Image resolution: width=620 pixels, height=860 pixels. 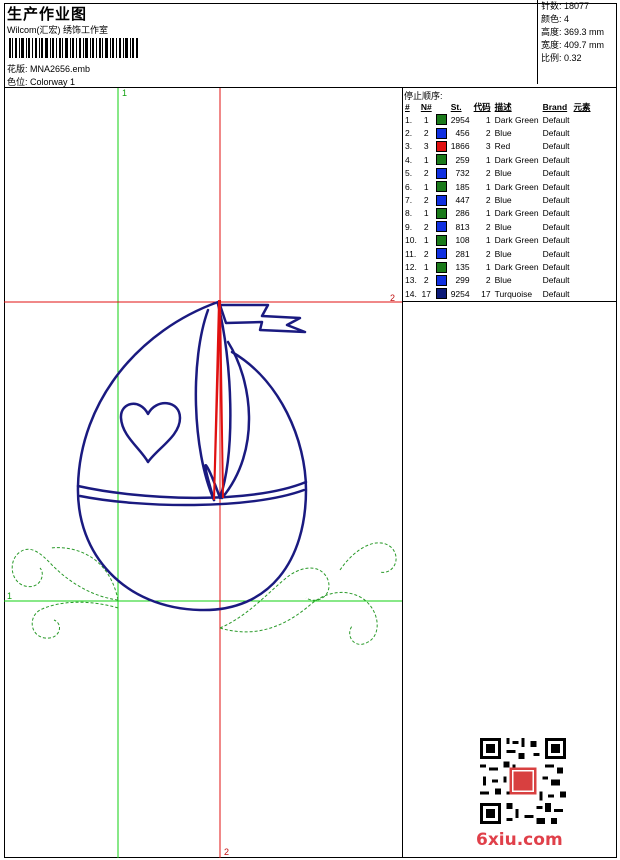 I want to click on mast-running-stitch, so click(x=218, y=400).